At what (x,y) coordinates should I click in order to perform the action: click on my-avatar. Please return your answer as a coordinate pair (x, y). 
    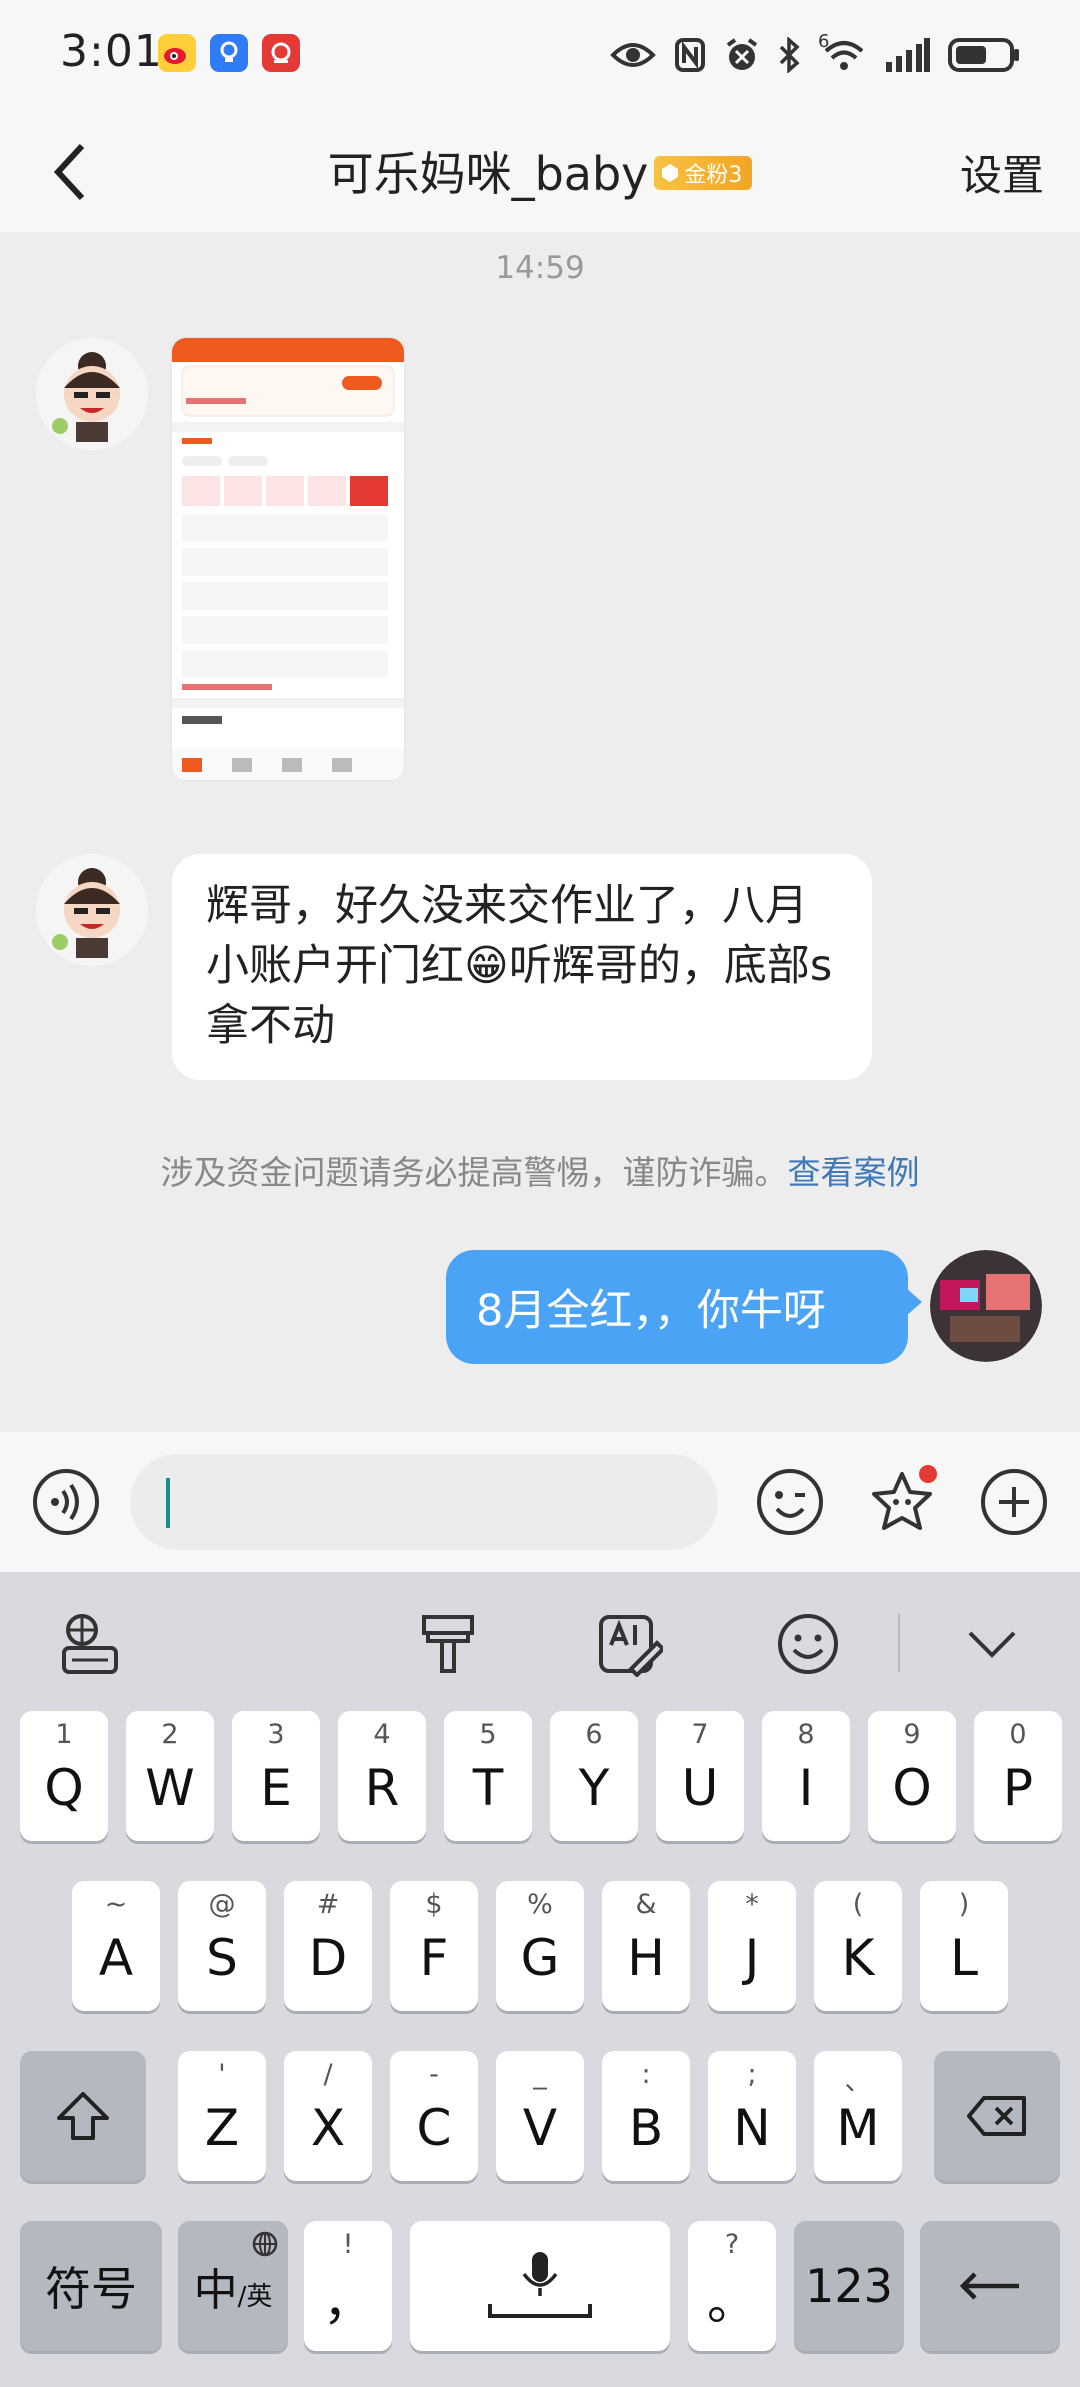
    Looking at the image, I should click on (986, 1306).